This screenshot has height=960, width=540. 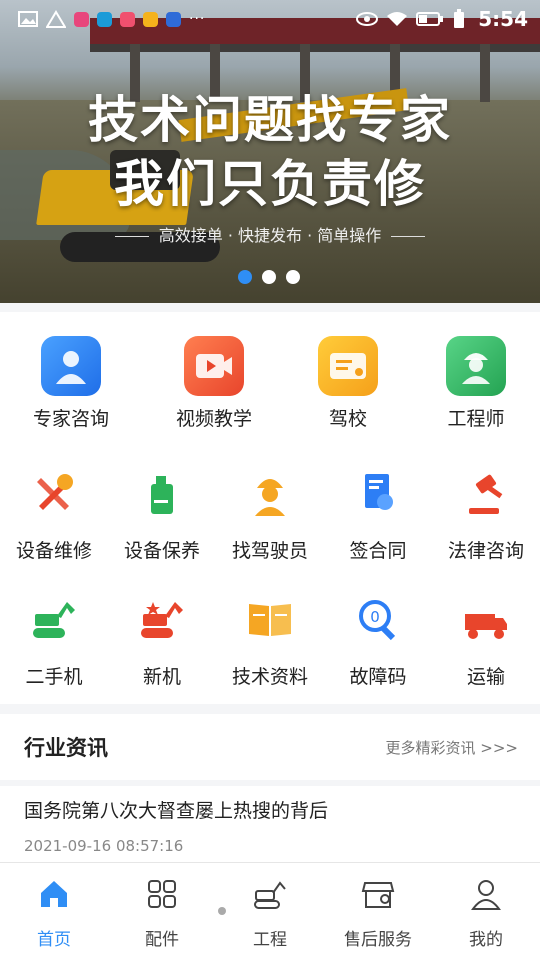 I want to click on service-find-driver: 找驾驶员, so click(x=270, y=516).